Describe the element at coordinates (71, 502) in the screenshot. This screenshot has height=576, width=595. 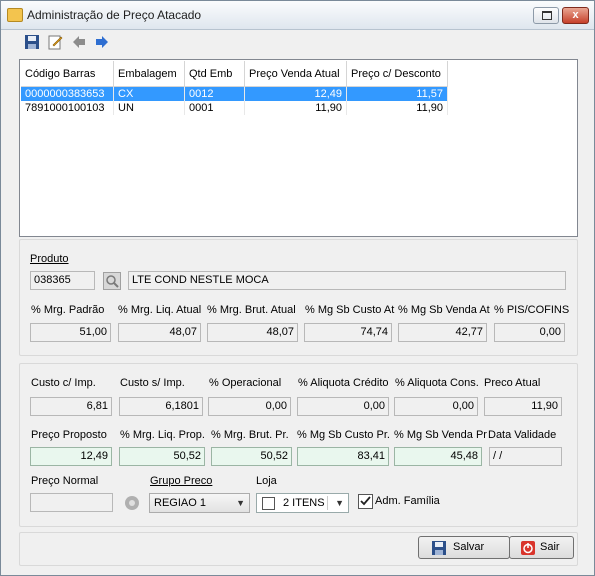
I see `preco-normal-field` at that location.